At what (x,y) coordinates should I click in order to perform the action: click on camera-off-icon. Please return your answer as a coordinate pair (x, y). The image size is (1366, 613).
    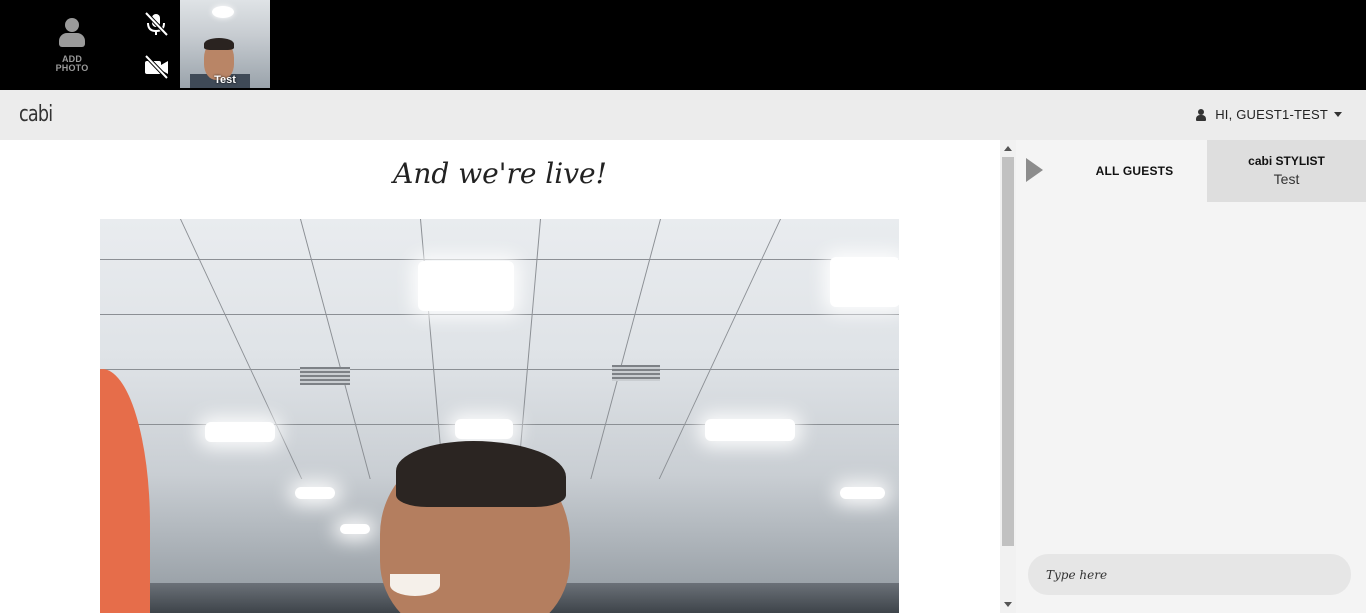
    Looking at the image, I should click on (156, 67).